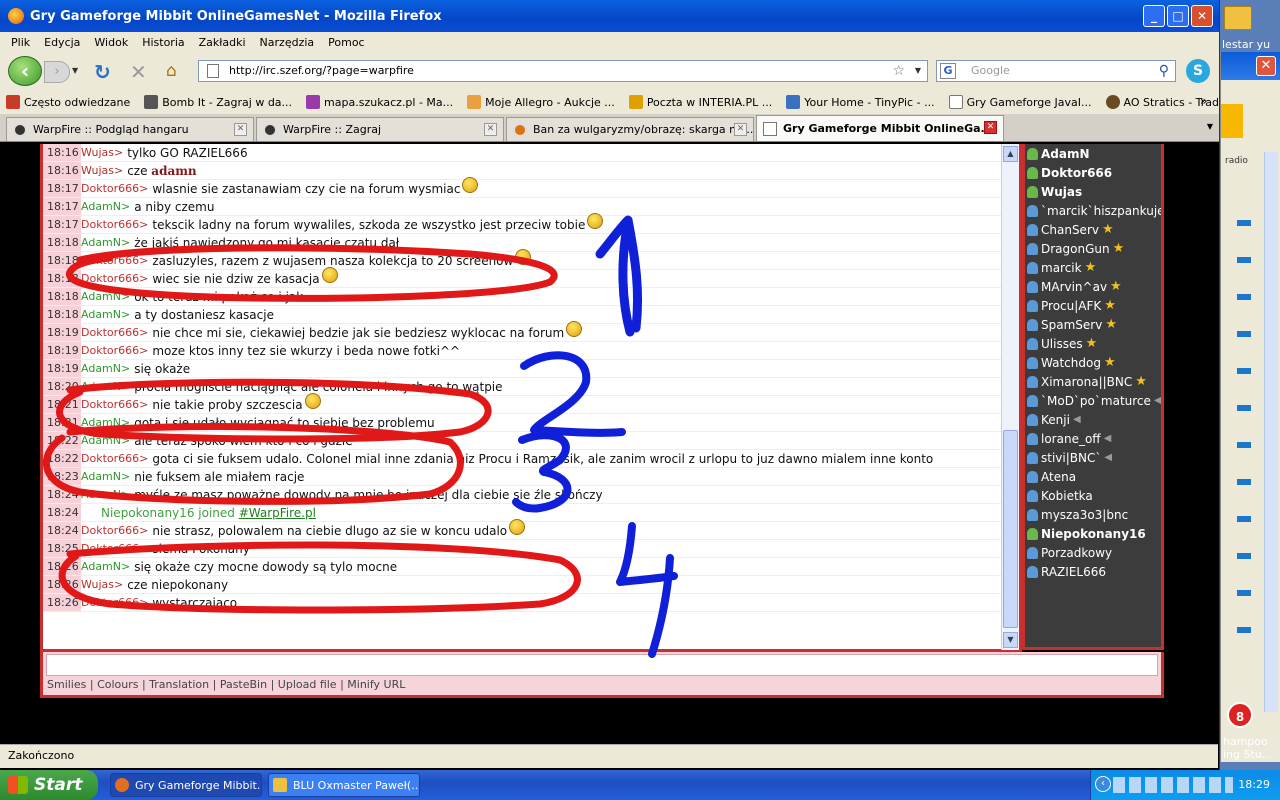  Describe the element at coordinates (20, 42) in the screenshot. I see `menu-file: Plik` at that location.